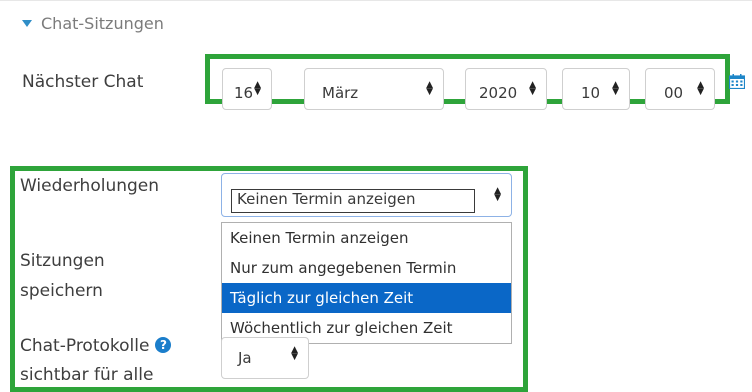  What do you see at coordinates (27, 23) in the screenshot?
I see `triangle-down-icon` at bounding box center [27, 23].